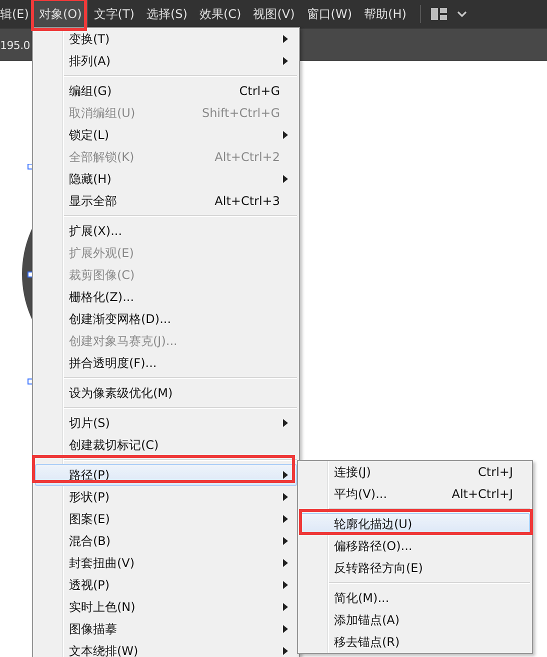  Describe the element at coordinates (166, 39) in the screenshot. I see `menu-item: 变换(T)` at that location.